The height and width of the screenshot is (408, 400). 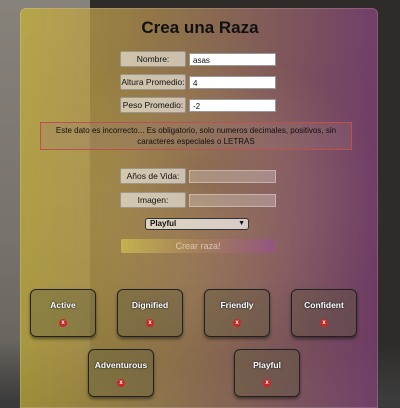 I want to click on temperament-card-active: Active x, so click(x=63, y=313).